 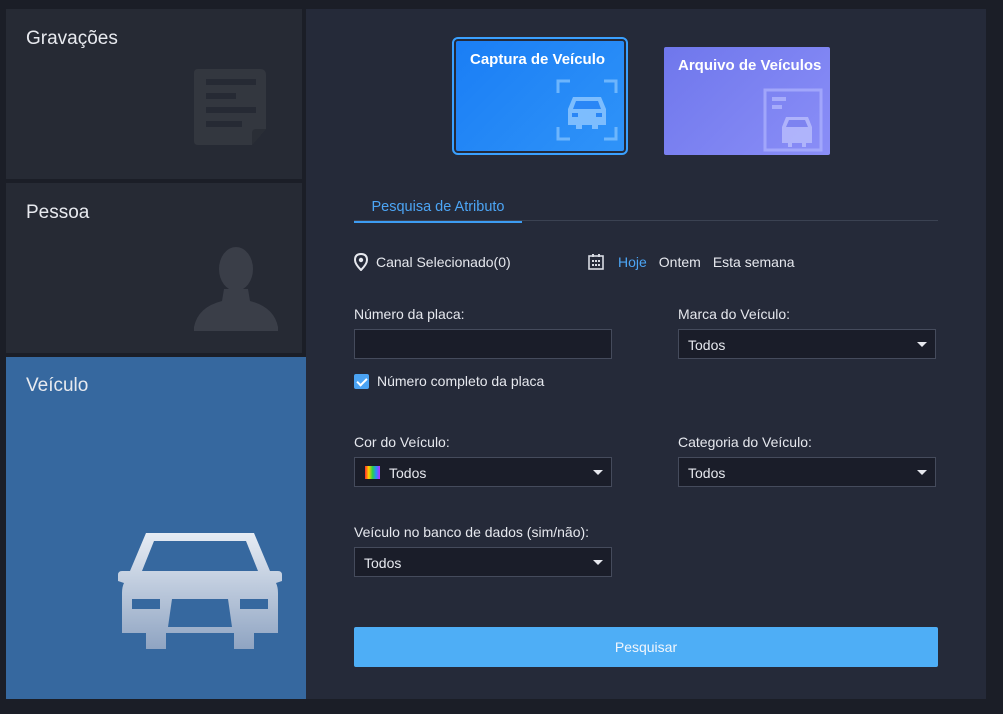 I want to click on plate-number-input, so click(x=483, y=344).